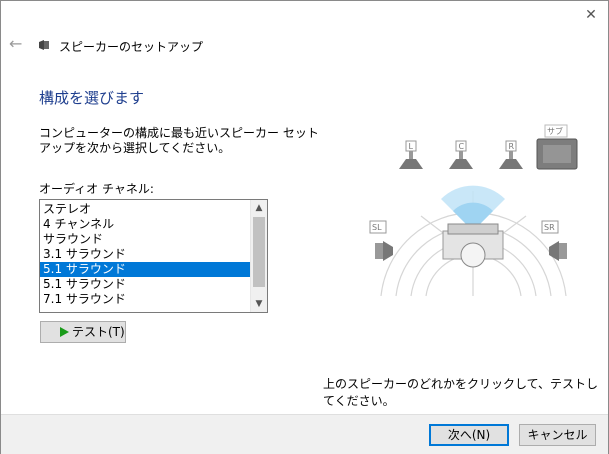 This screenshot has width=609, height=454. What do you see at coordinates (461, 154) in the screenshot?
I see `speaker-center: C` at bounding box center [461, 154].